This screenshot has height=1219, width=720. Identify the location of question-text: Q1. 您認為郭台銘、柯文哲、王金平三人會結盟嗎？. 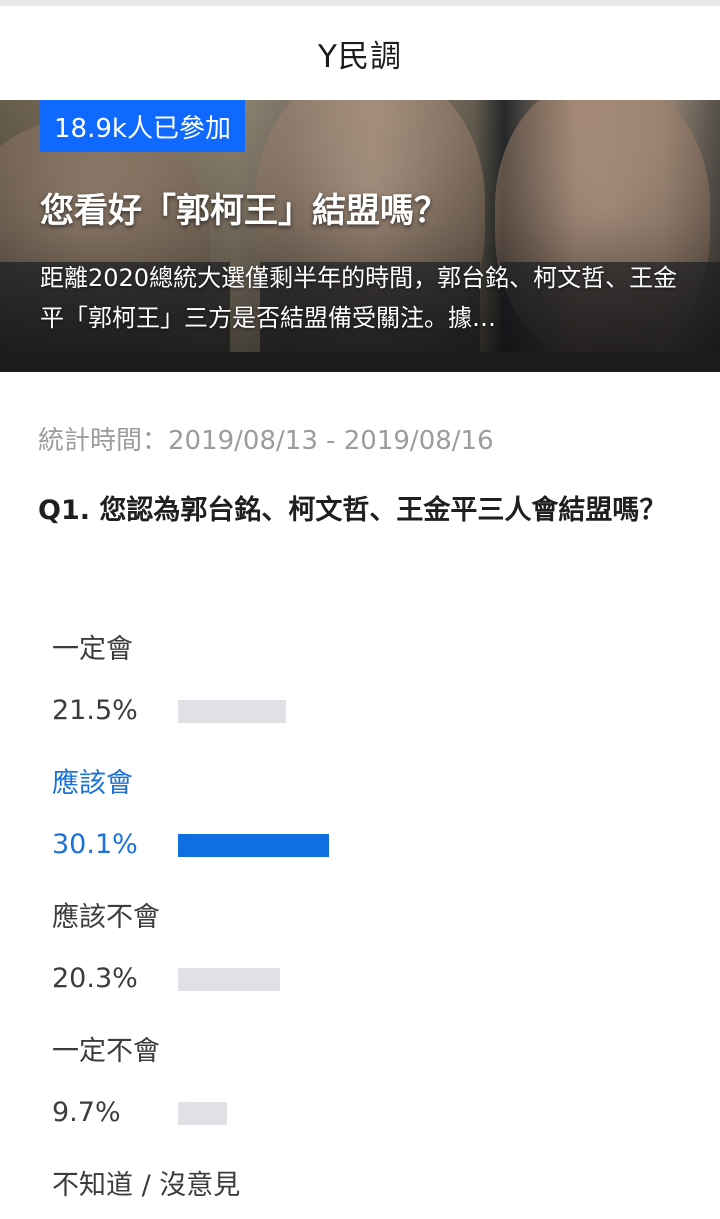
(352, 510).